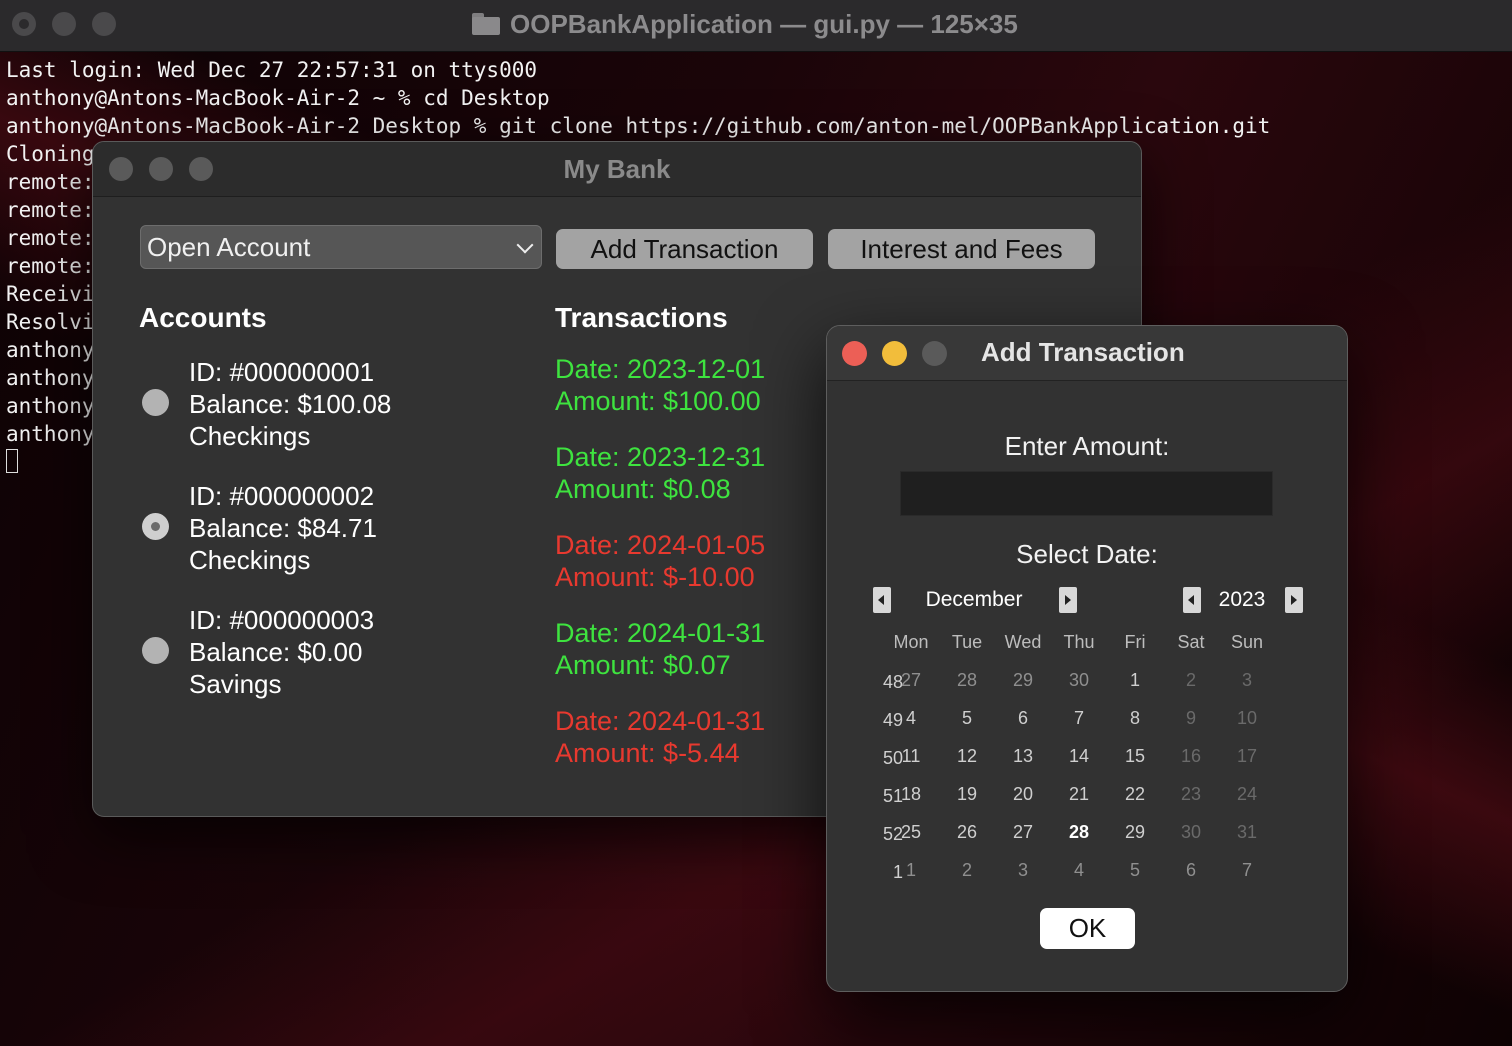 Image resolution: width=1512 pixels, height=1046 pixels. I want to click on dialog-minimize-button, so click(894, 353).